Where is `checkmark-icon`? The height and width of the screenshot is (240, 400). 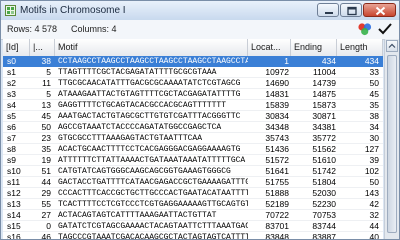
checkmark-icon is located at coordinates (385, 29).